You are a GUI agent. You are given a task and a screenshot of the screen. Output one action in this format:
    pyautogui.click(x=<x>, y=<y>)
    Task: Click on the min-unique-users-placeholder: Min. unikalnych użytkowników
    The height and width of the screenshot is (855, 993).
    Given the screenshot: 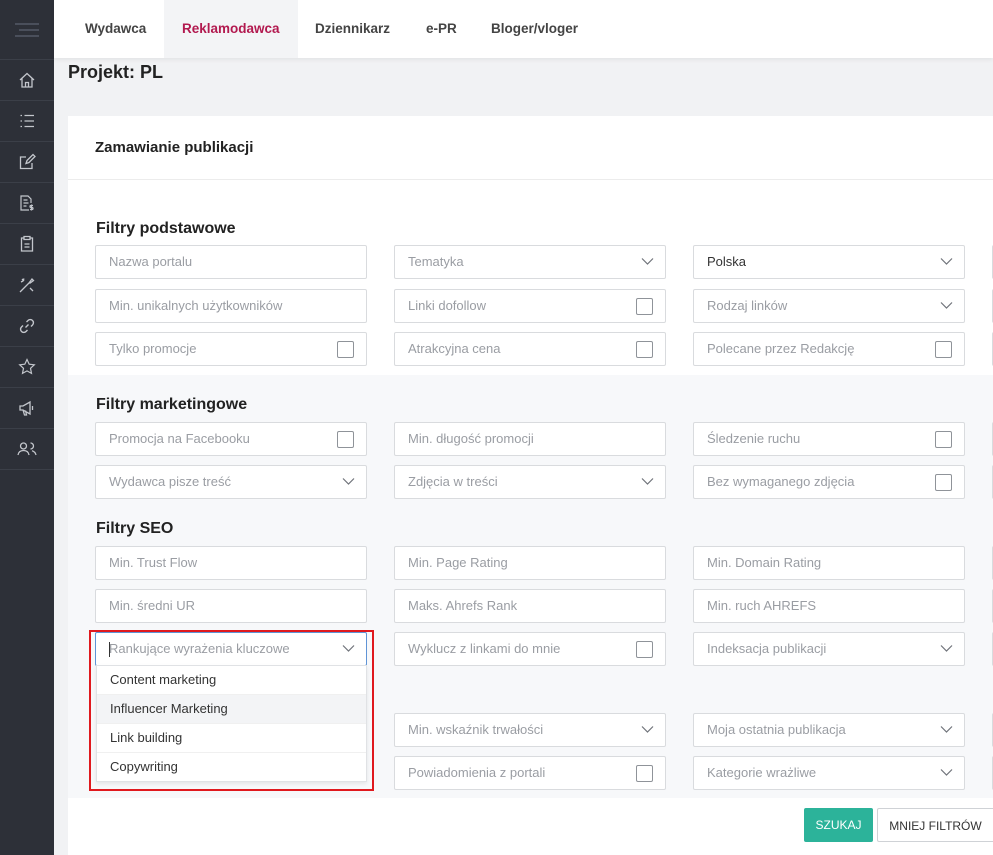 What is the action you would take?
    pyautogui.click(x=196, y=305)
    